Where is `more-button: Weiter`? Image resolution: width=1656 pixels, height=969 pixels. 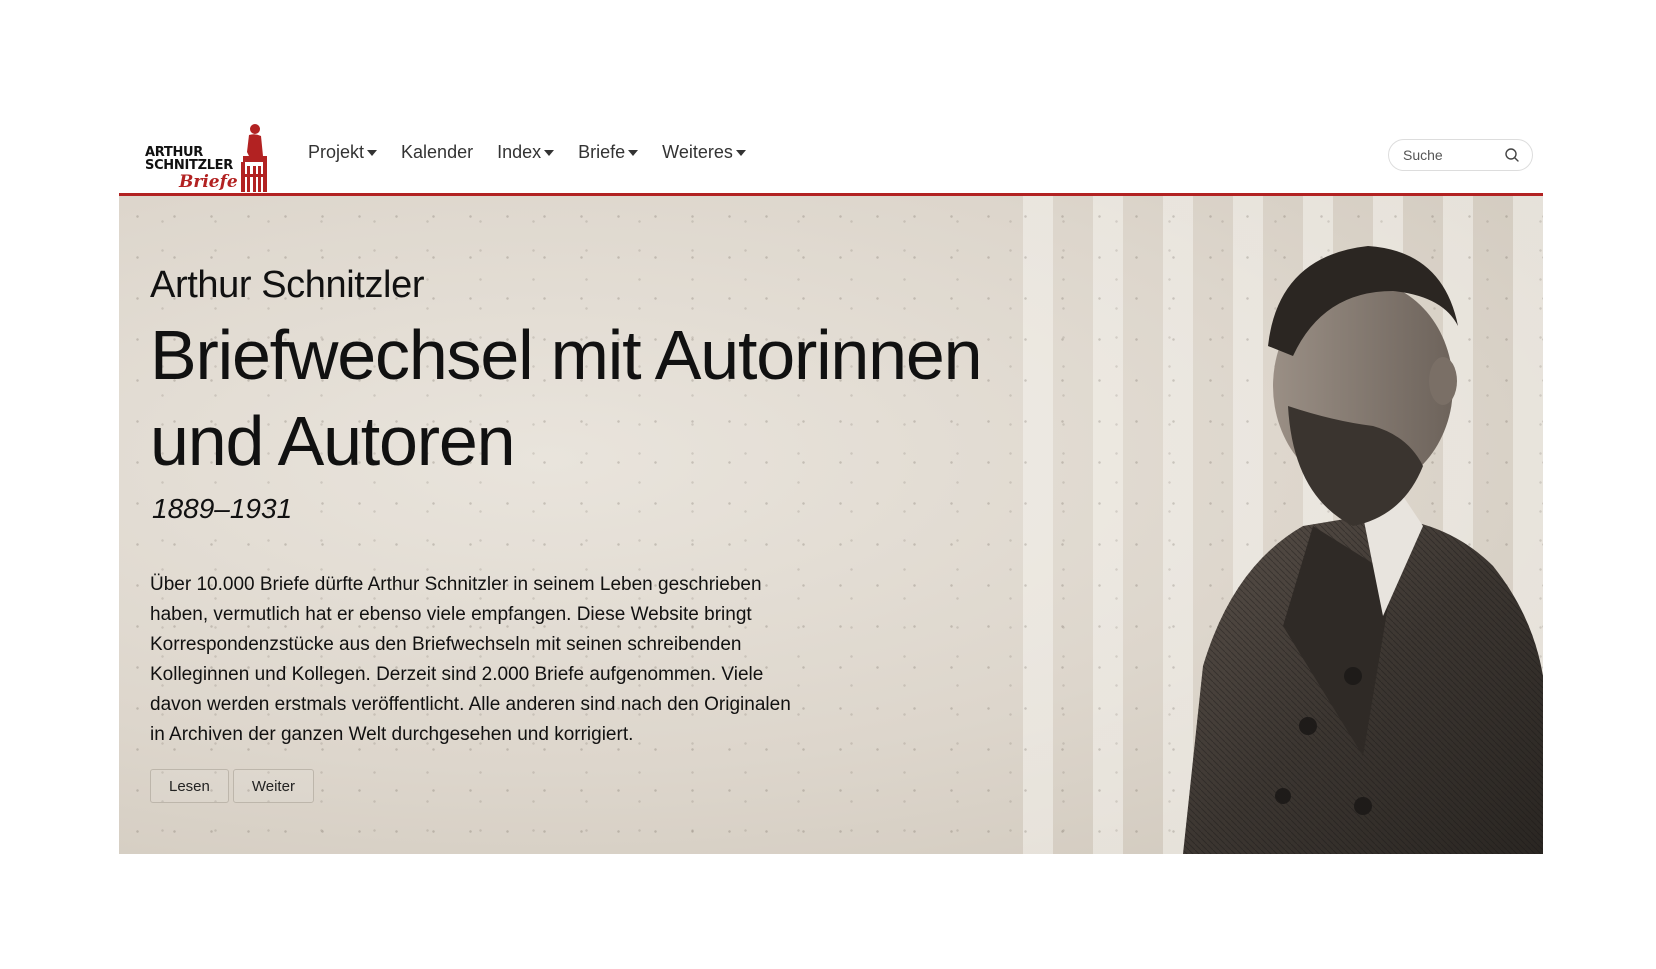
more-button: Weiter is located at coordinates (273, 786).